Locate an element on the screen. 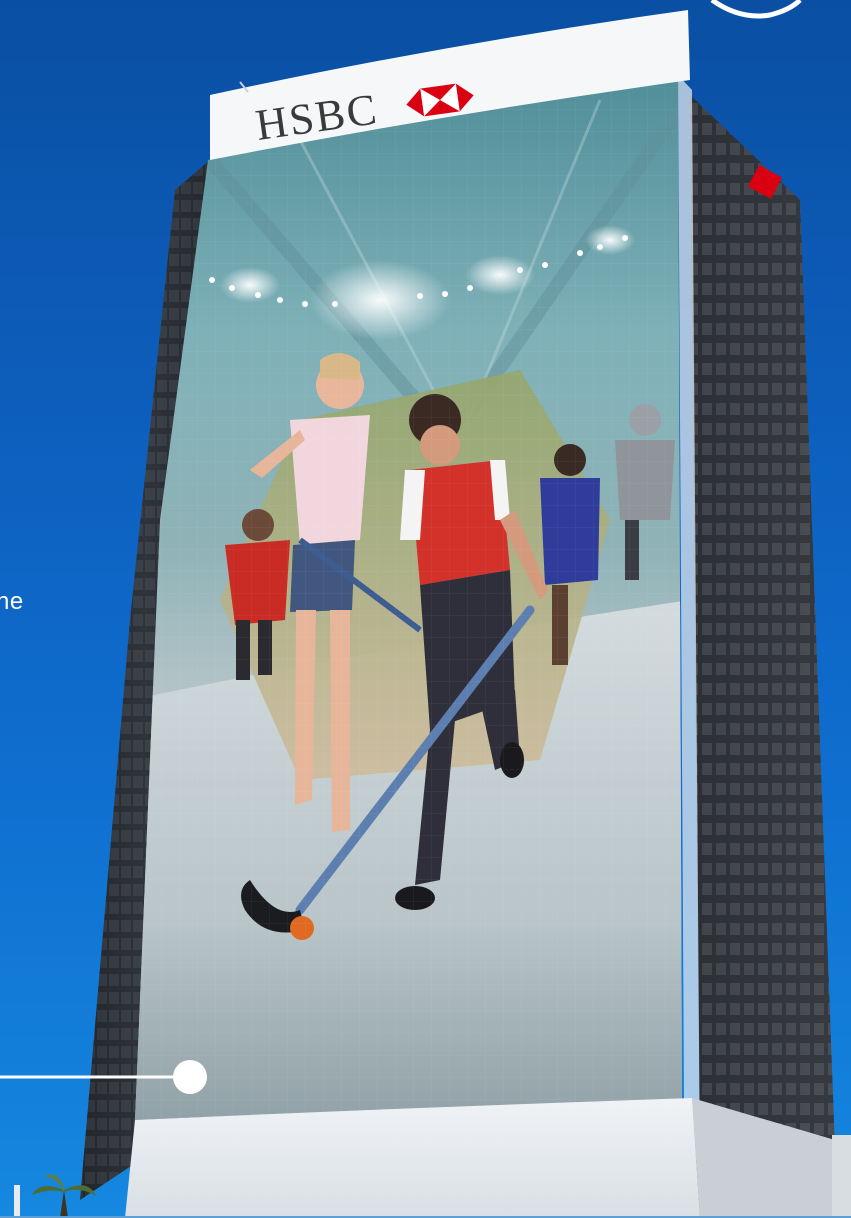  callout-dot-icon is located at coordinates (190, 1077).